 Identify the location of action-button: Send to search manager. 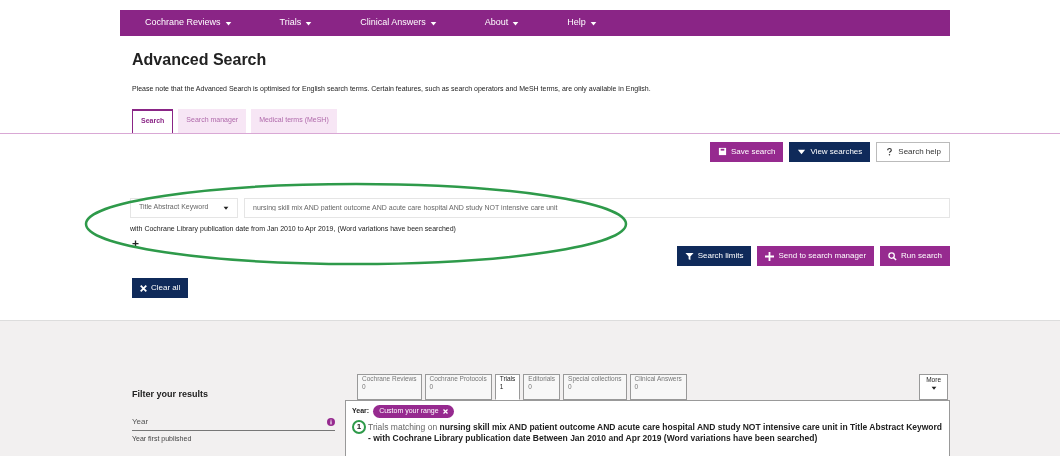
(816, 256).